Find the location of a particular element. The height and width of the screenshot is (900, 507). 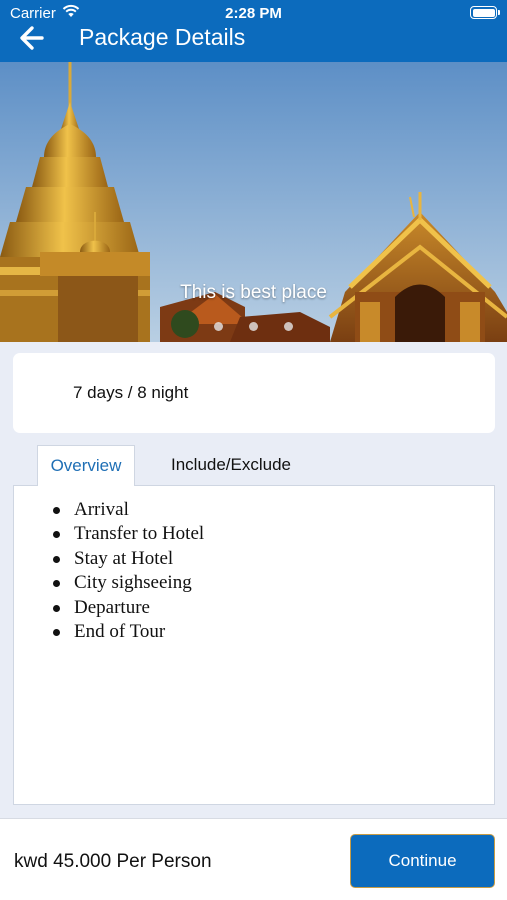

list-item: End of Tour is located at coordinates (128, 632).